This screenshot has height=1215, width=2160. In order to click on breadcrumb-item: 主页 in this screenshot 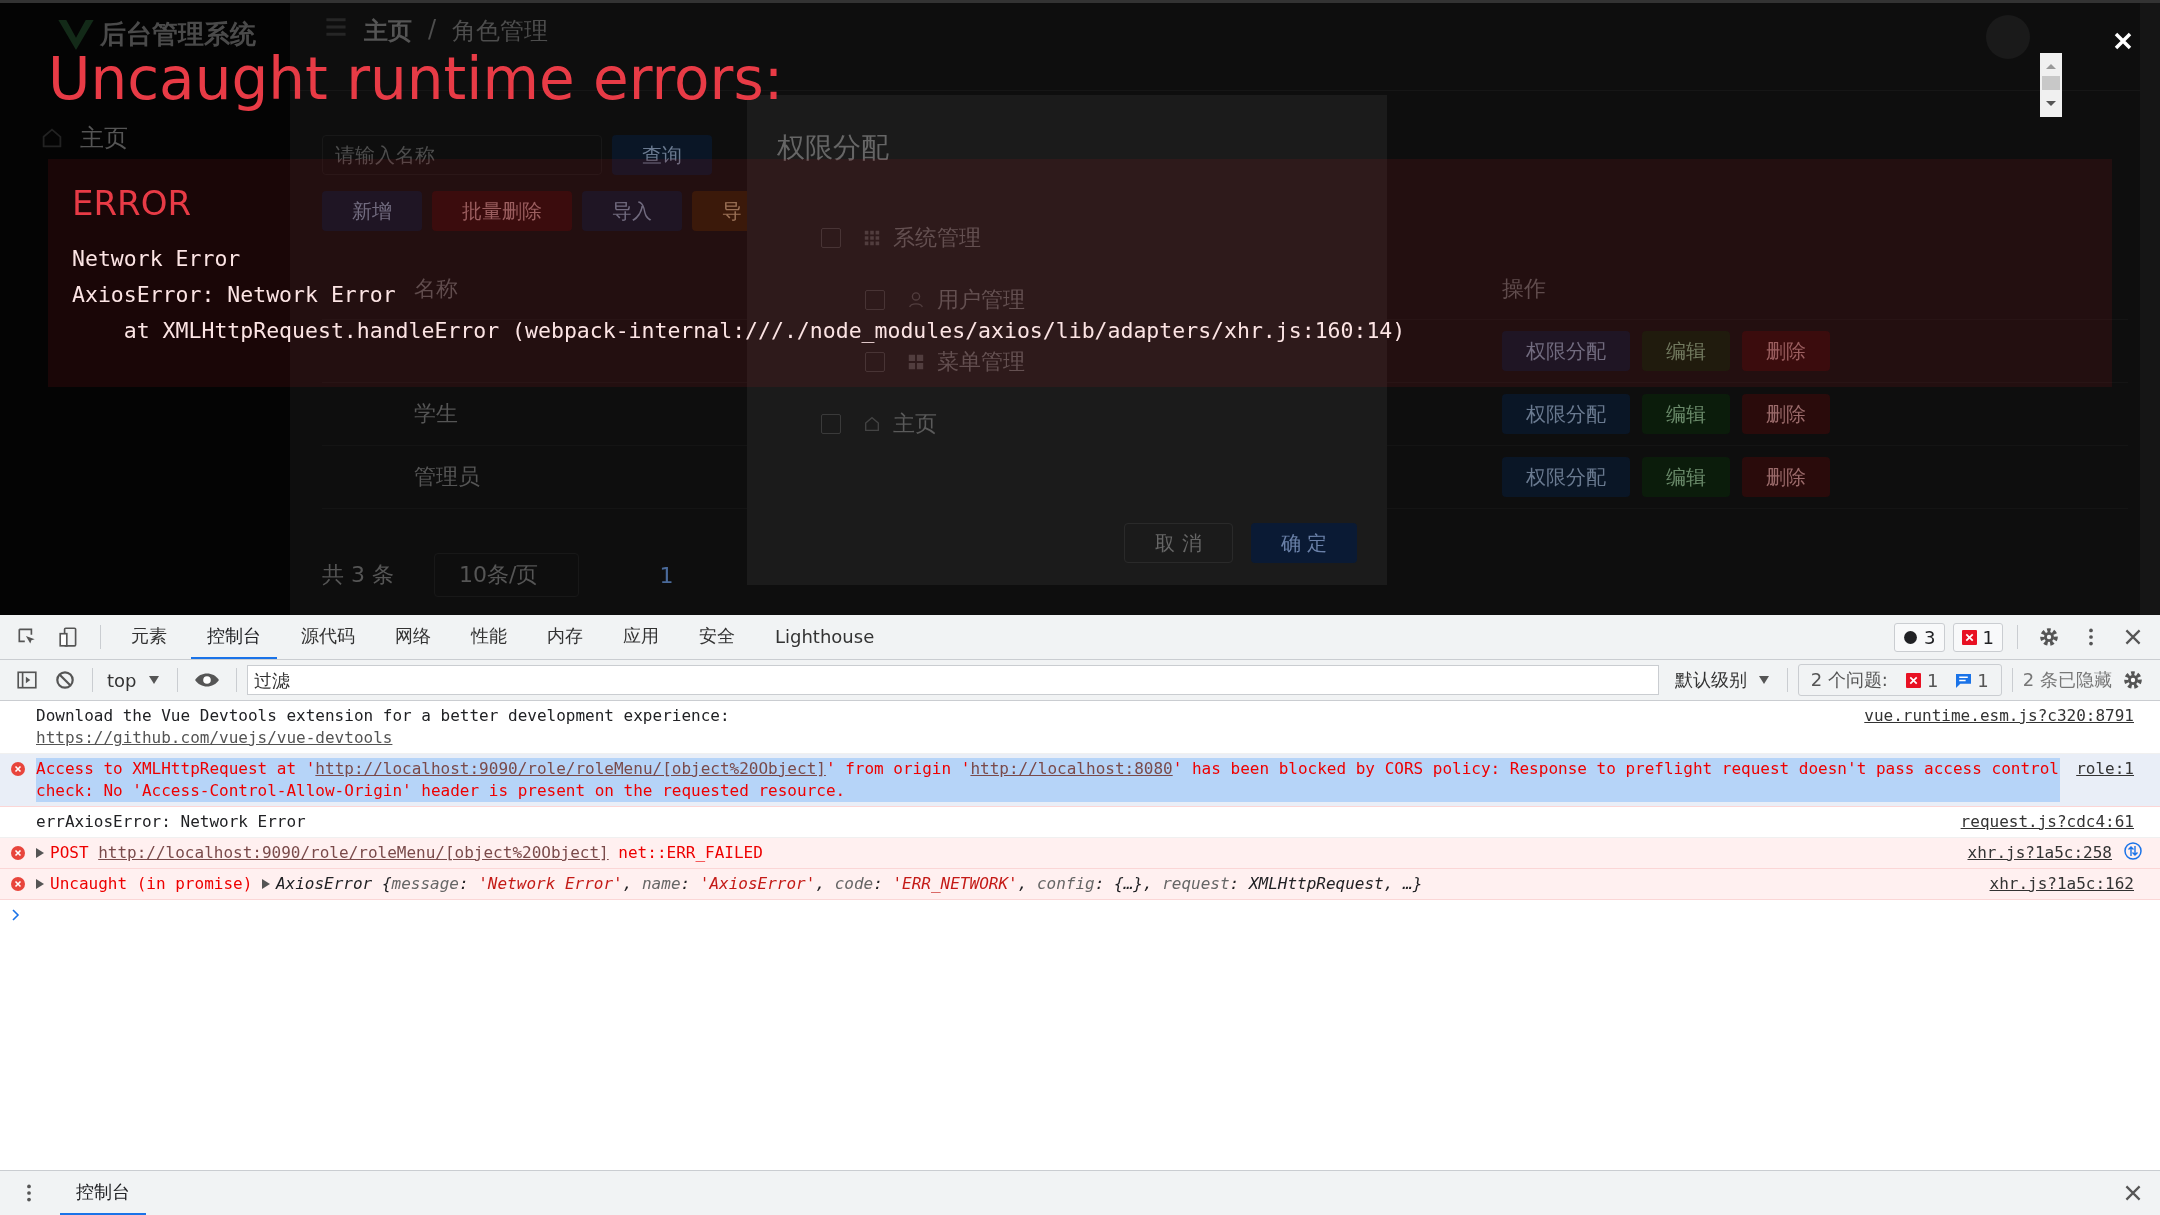, I will do `click(388, 31)`.